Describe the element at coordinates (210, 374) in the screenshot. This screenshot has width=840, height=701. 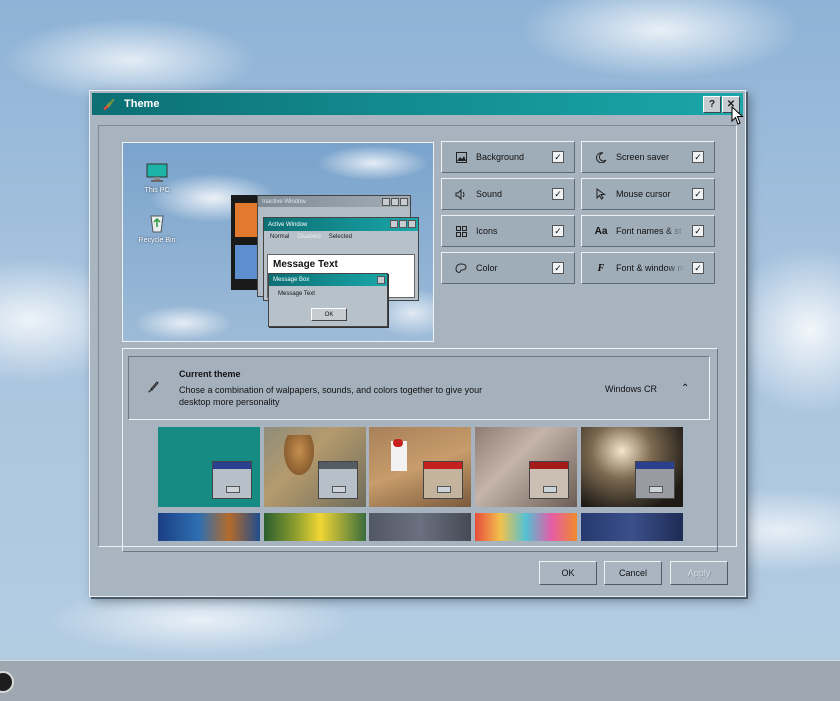
I see `current-theme-title: Current theme` at that location.